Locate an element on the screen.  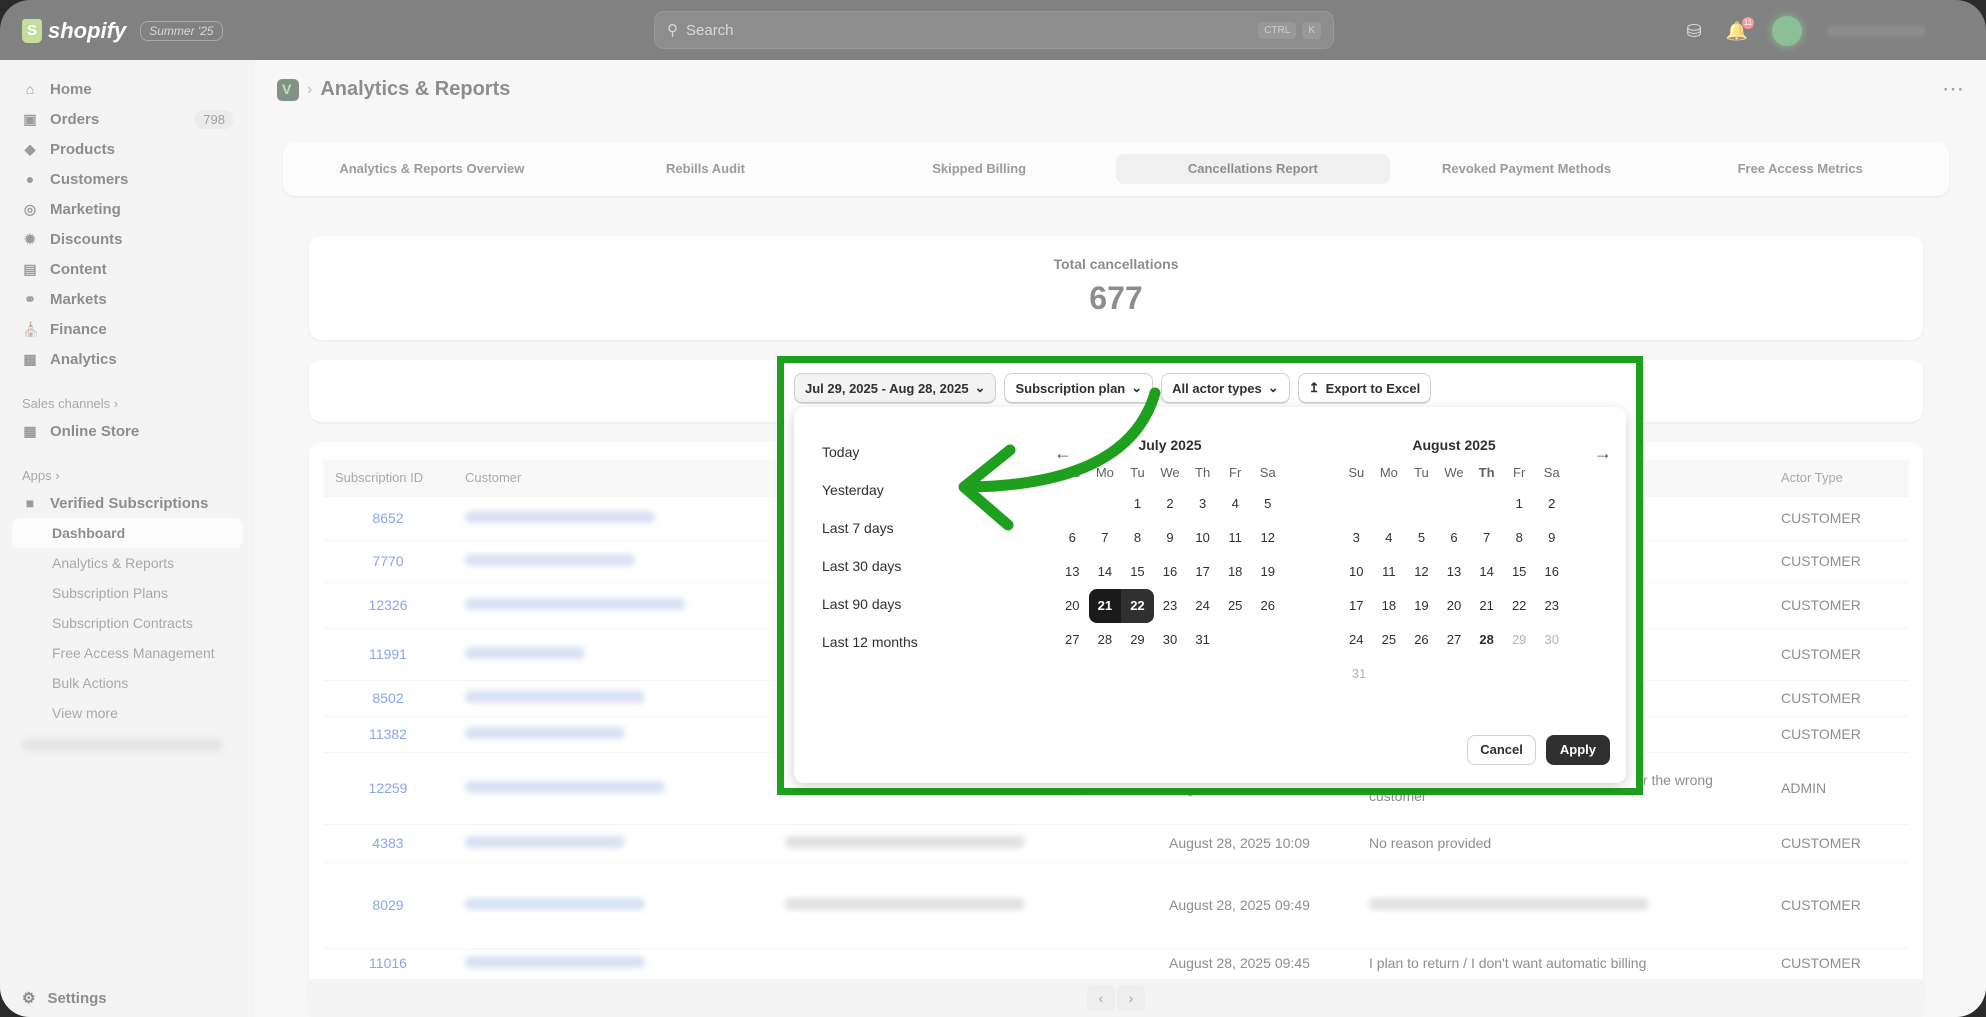
actor-type-dropdown: All actor types ⌄ is located at coordinates (1225, 388).